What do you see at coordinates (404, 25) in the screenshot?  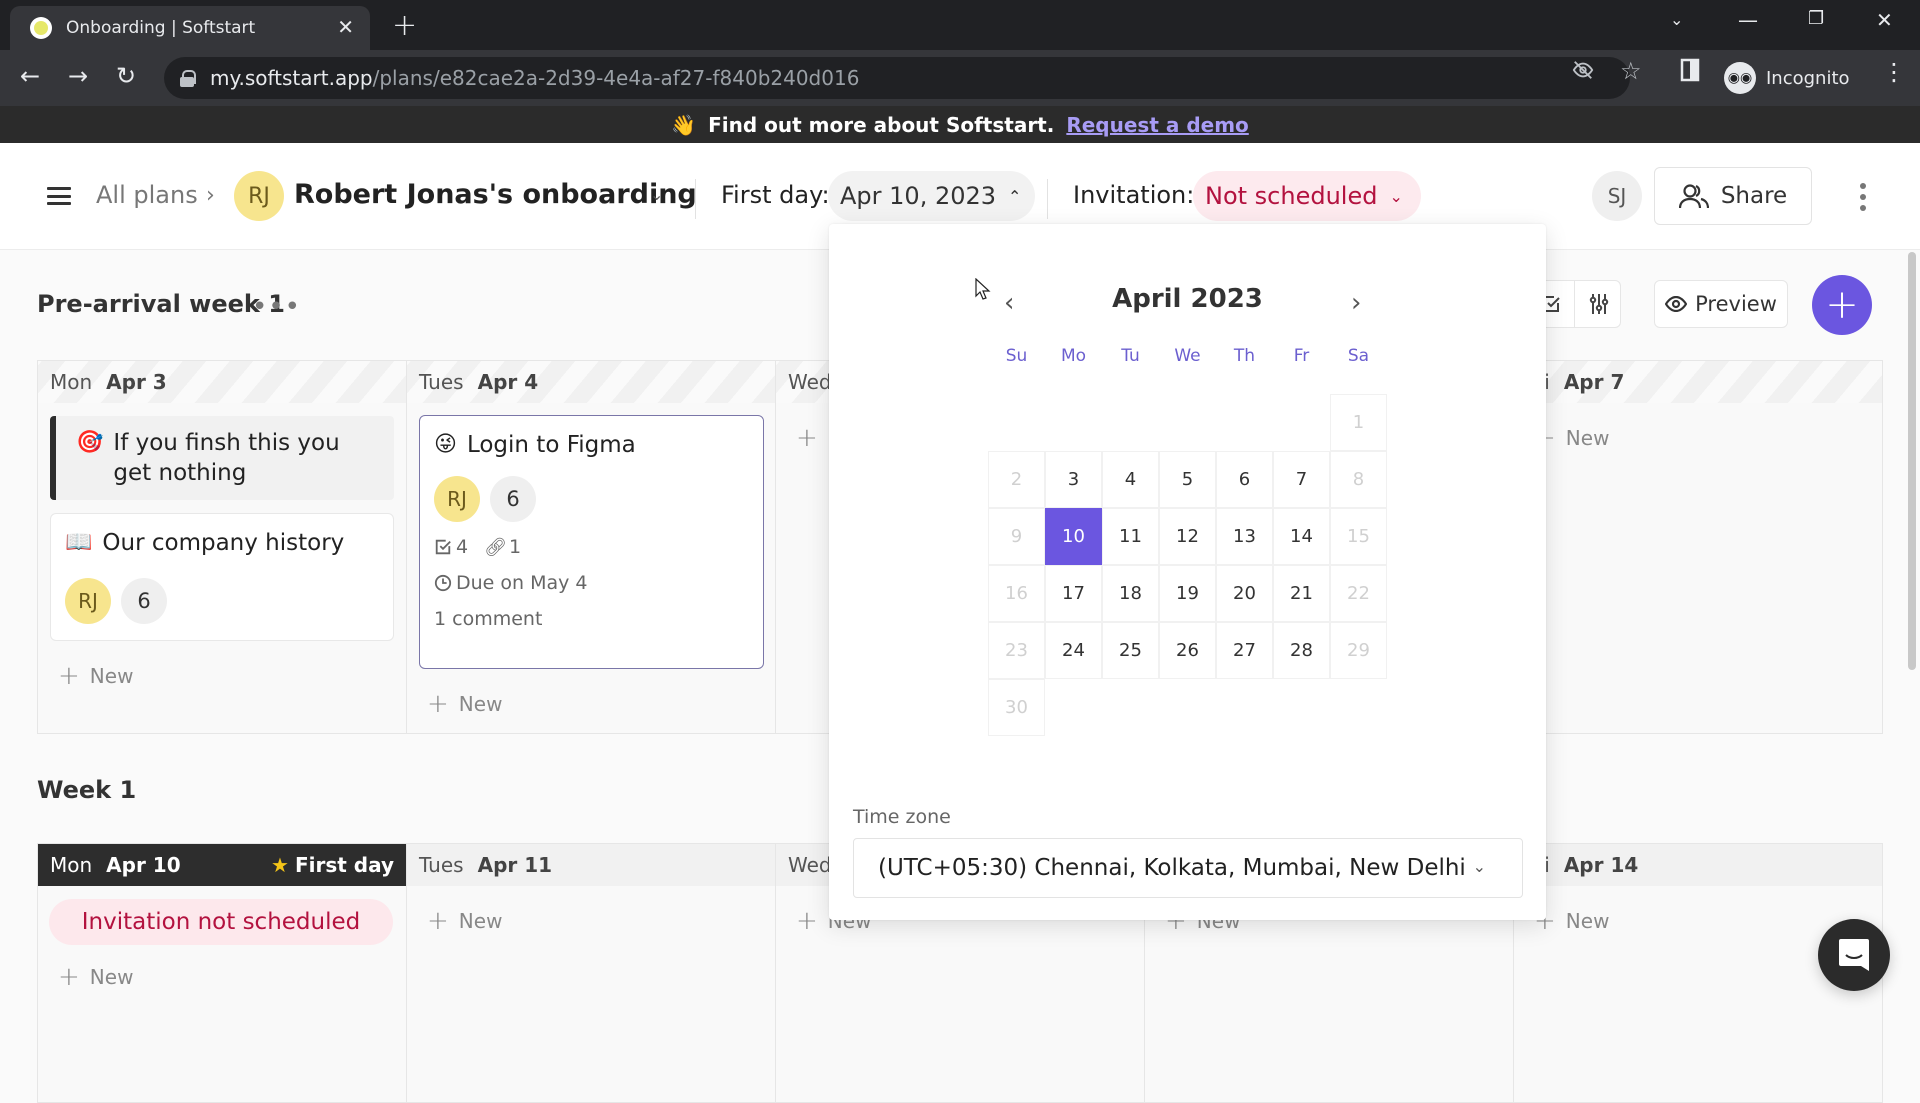 I see `new-tab-button: +` at bounding box center [404, 25].